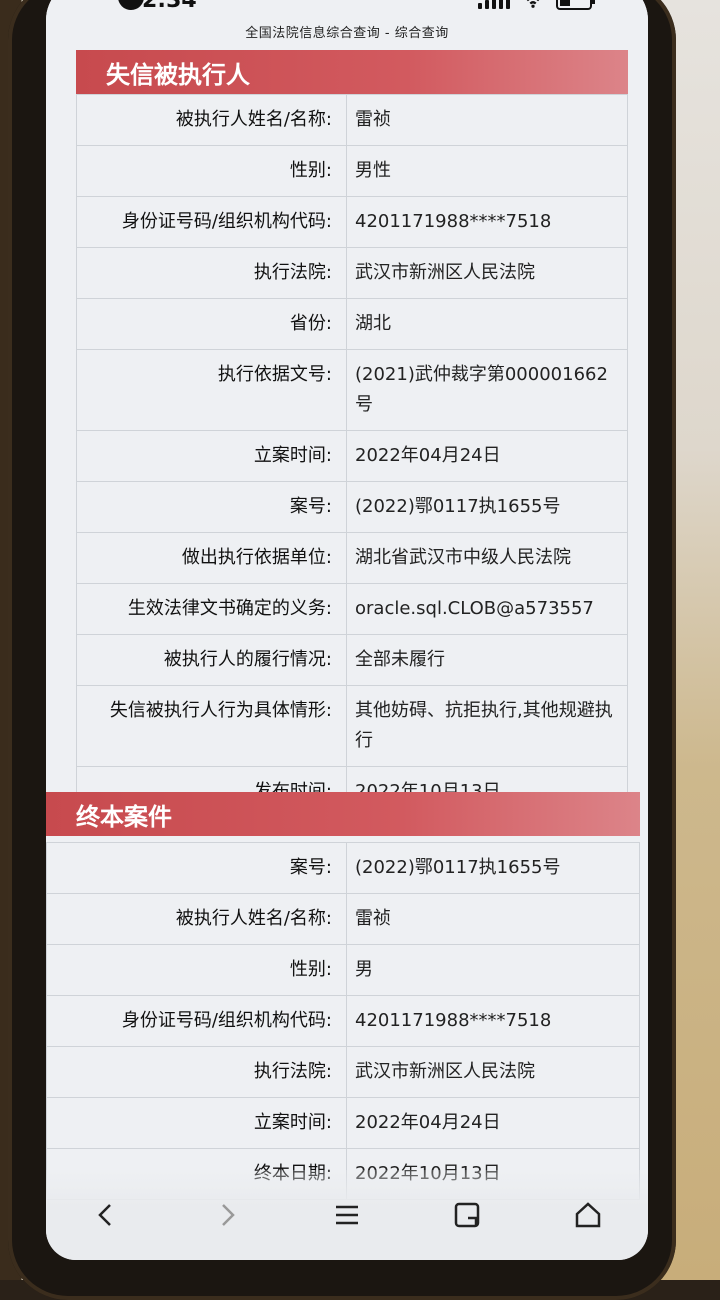  Describe the element at coordinates (352, 726) in the screenshot. I see `table-row: 失信被执行人行为具体情形: 其他妨碍、抗拒执行,其他规避执行` at that location.